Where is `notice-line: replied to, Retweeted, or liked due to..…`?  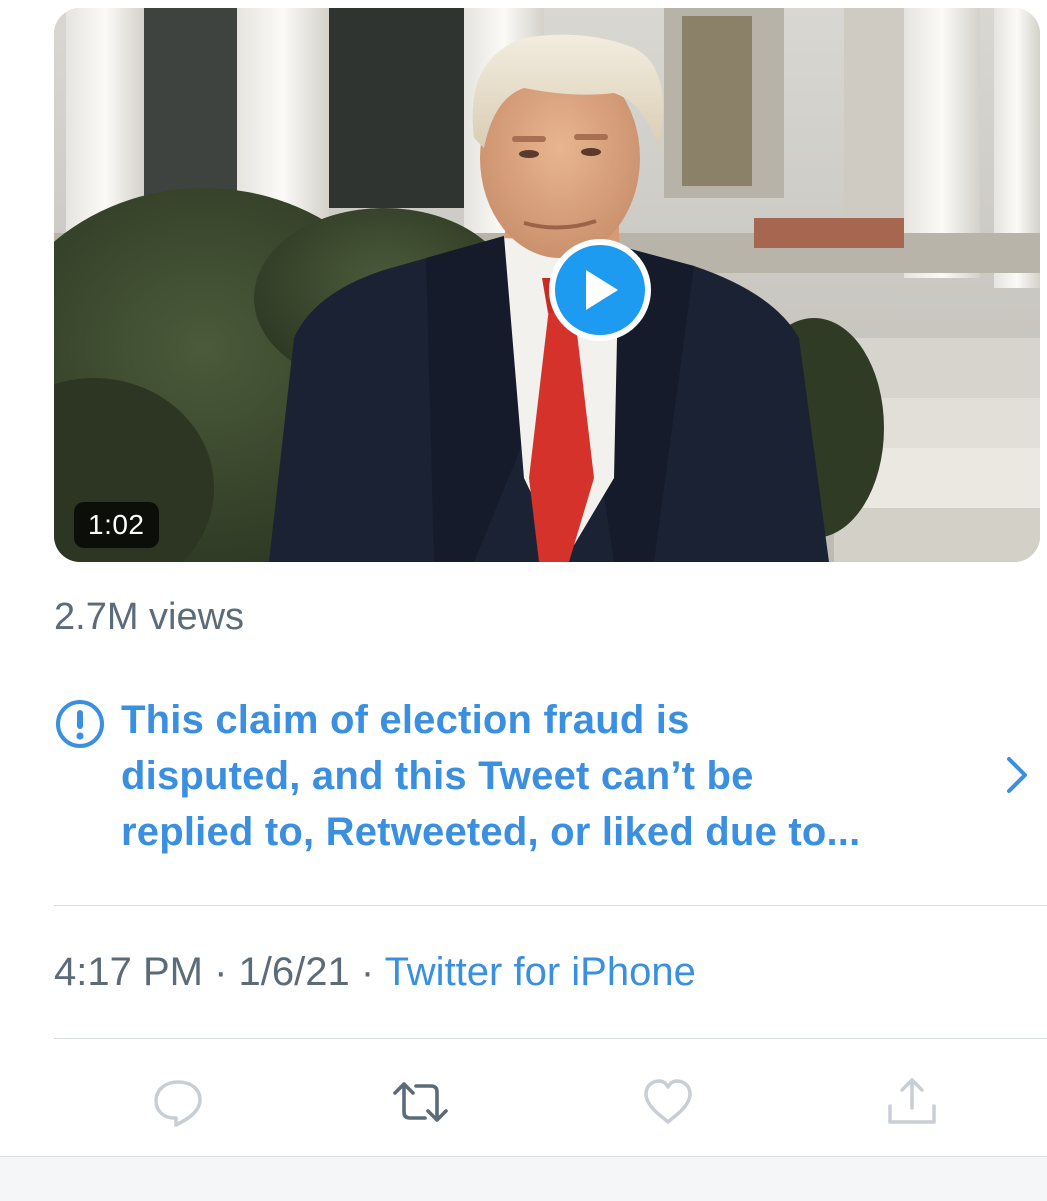 notice-line: replied to, Retweeted, or liked due to..… is located at coordinates (491, 832).